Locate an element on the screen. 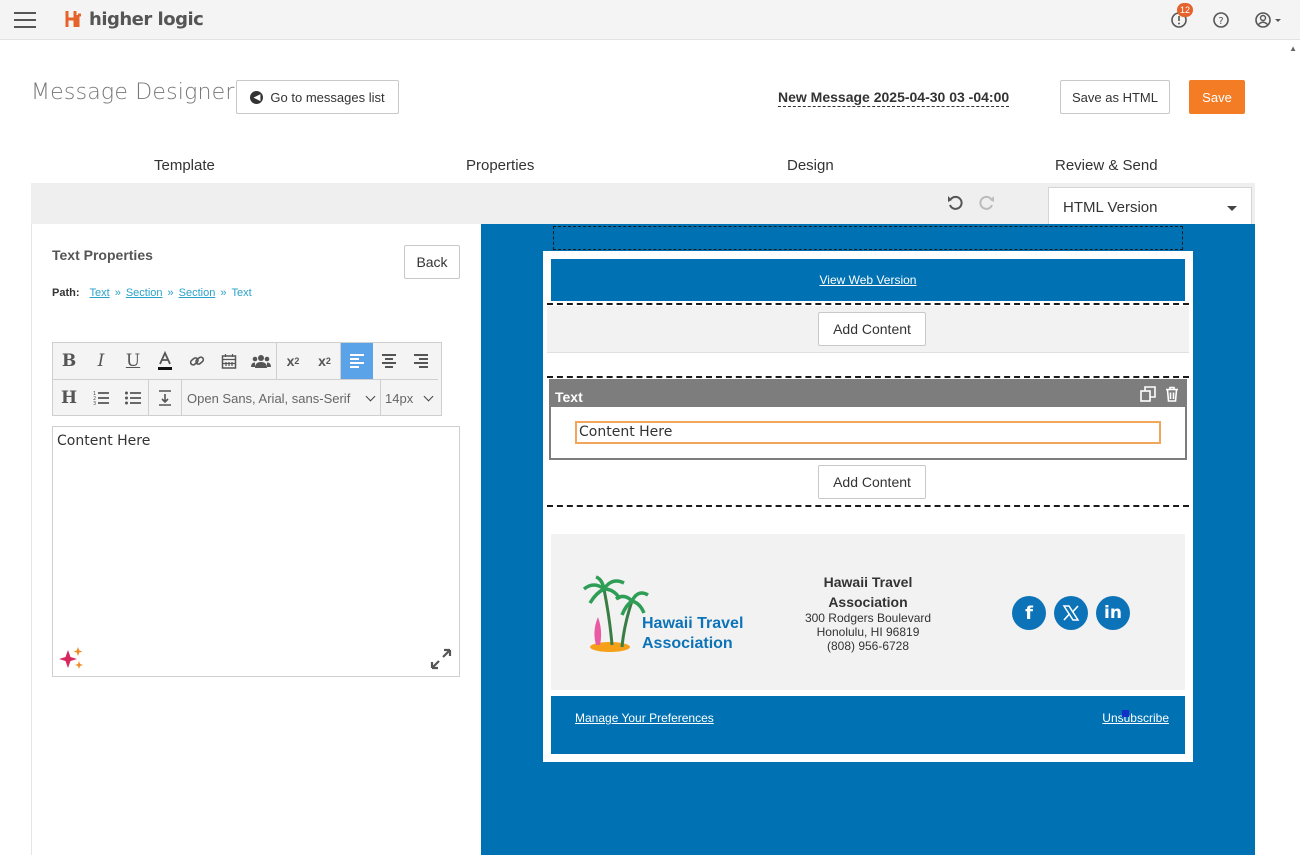  phone-number: (808) 956-6728 is located at coordinates (868, 646).